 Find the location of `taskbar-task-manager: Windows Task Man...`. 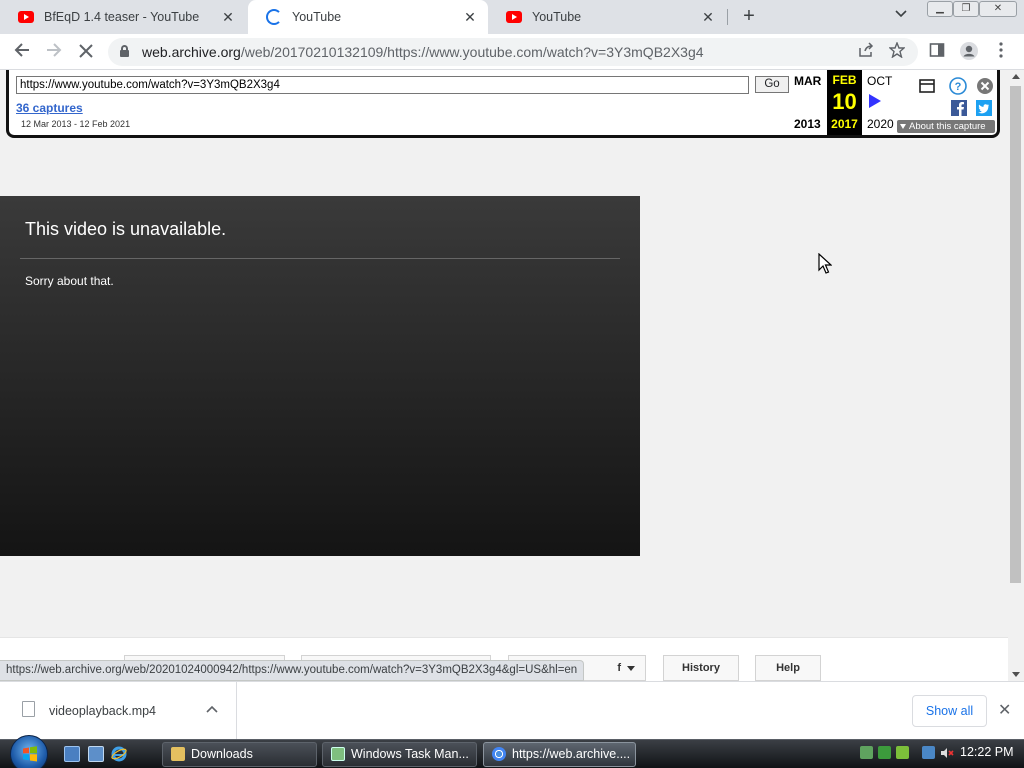

taskbar-task-manager: Windows Task Man... is located at coordinates (399, 754).